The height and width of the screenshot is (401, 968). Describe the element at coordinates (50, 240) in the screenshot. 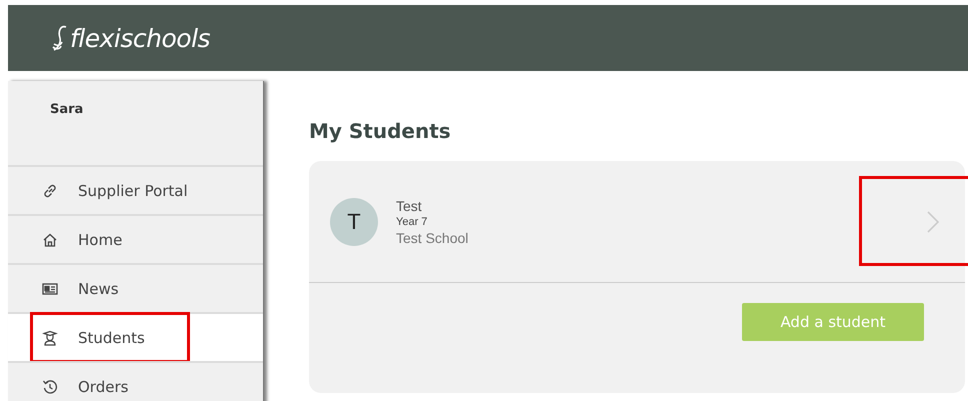

I see `home-icon` at that location.